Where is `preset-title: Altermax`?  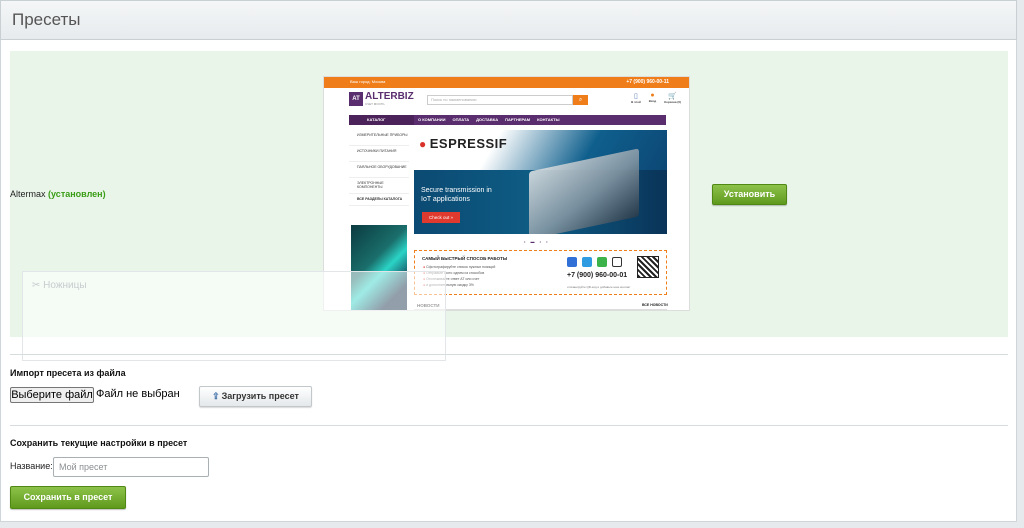
preset-title: Altermax is located at coordinates (28, 194).